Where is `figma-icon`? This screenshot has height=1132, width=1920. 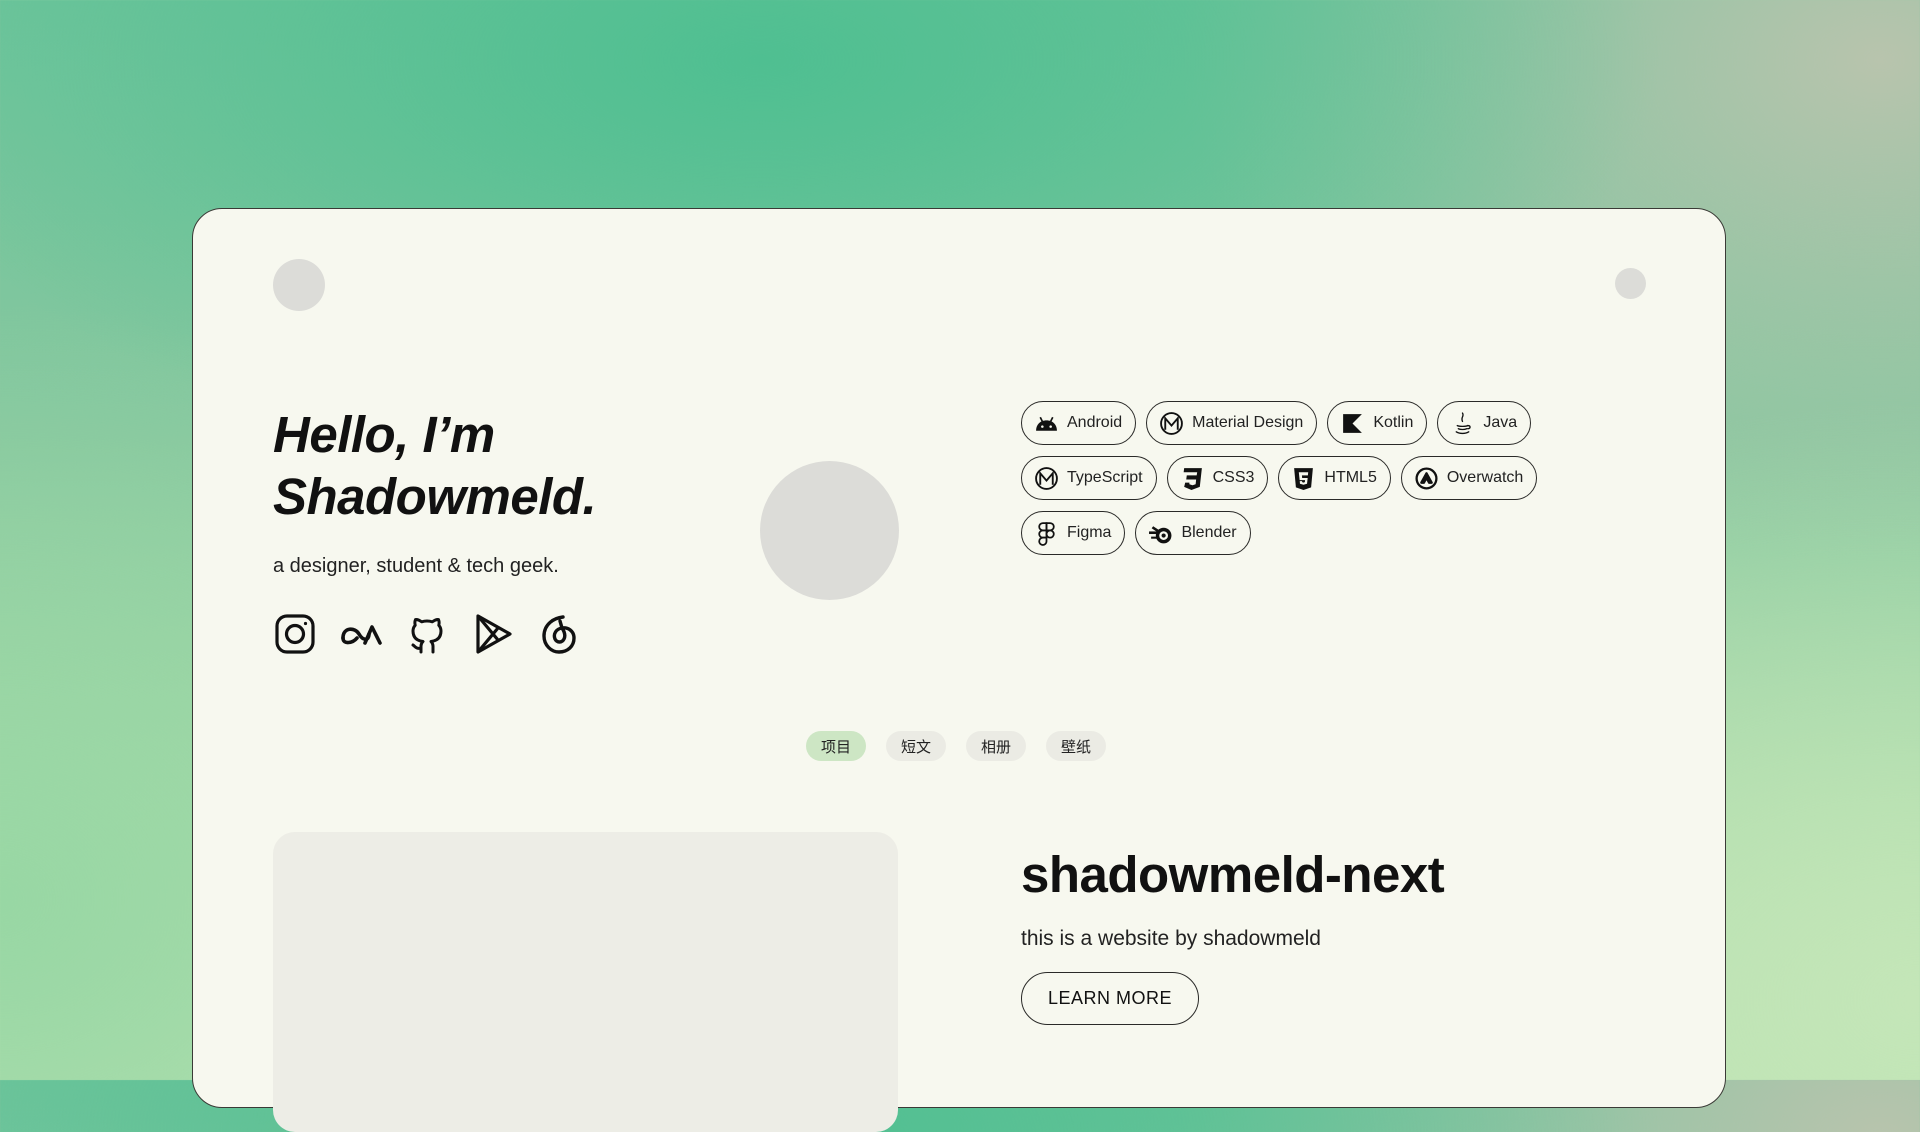
figma-icon is located at coordinates (1046, 533).